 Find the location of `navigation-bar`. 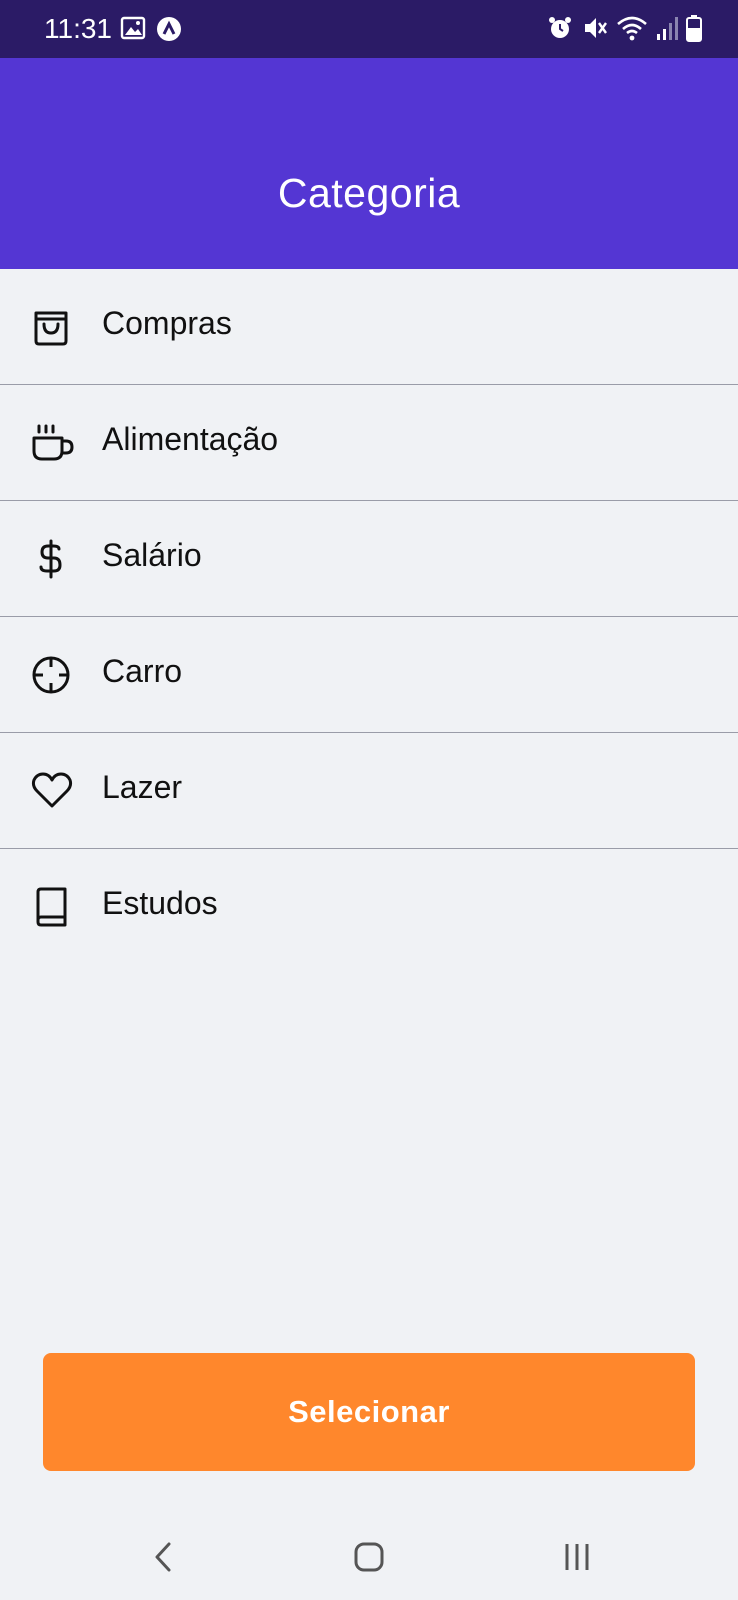

navigation-bar is located at coordinates (369, 1555).